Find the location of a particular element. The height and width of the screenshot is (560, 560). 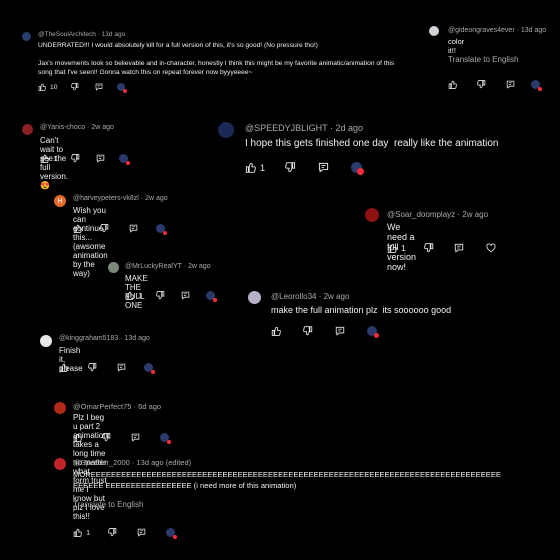

comment-actions: 10 is located at coordinates (83, 88).